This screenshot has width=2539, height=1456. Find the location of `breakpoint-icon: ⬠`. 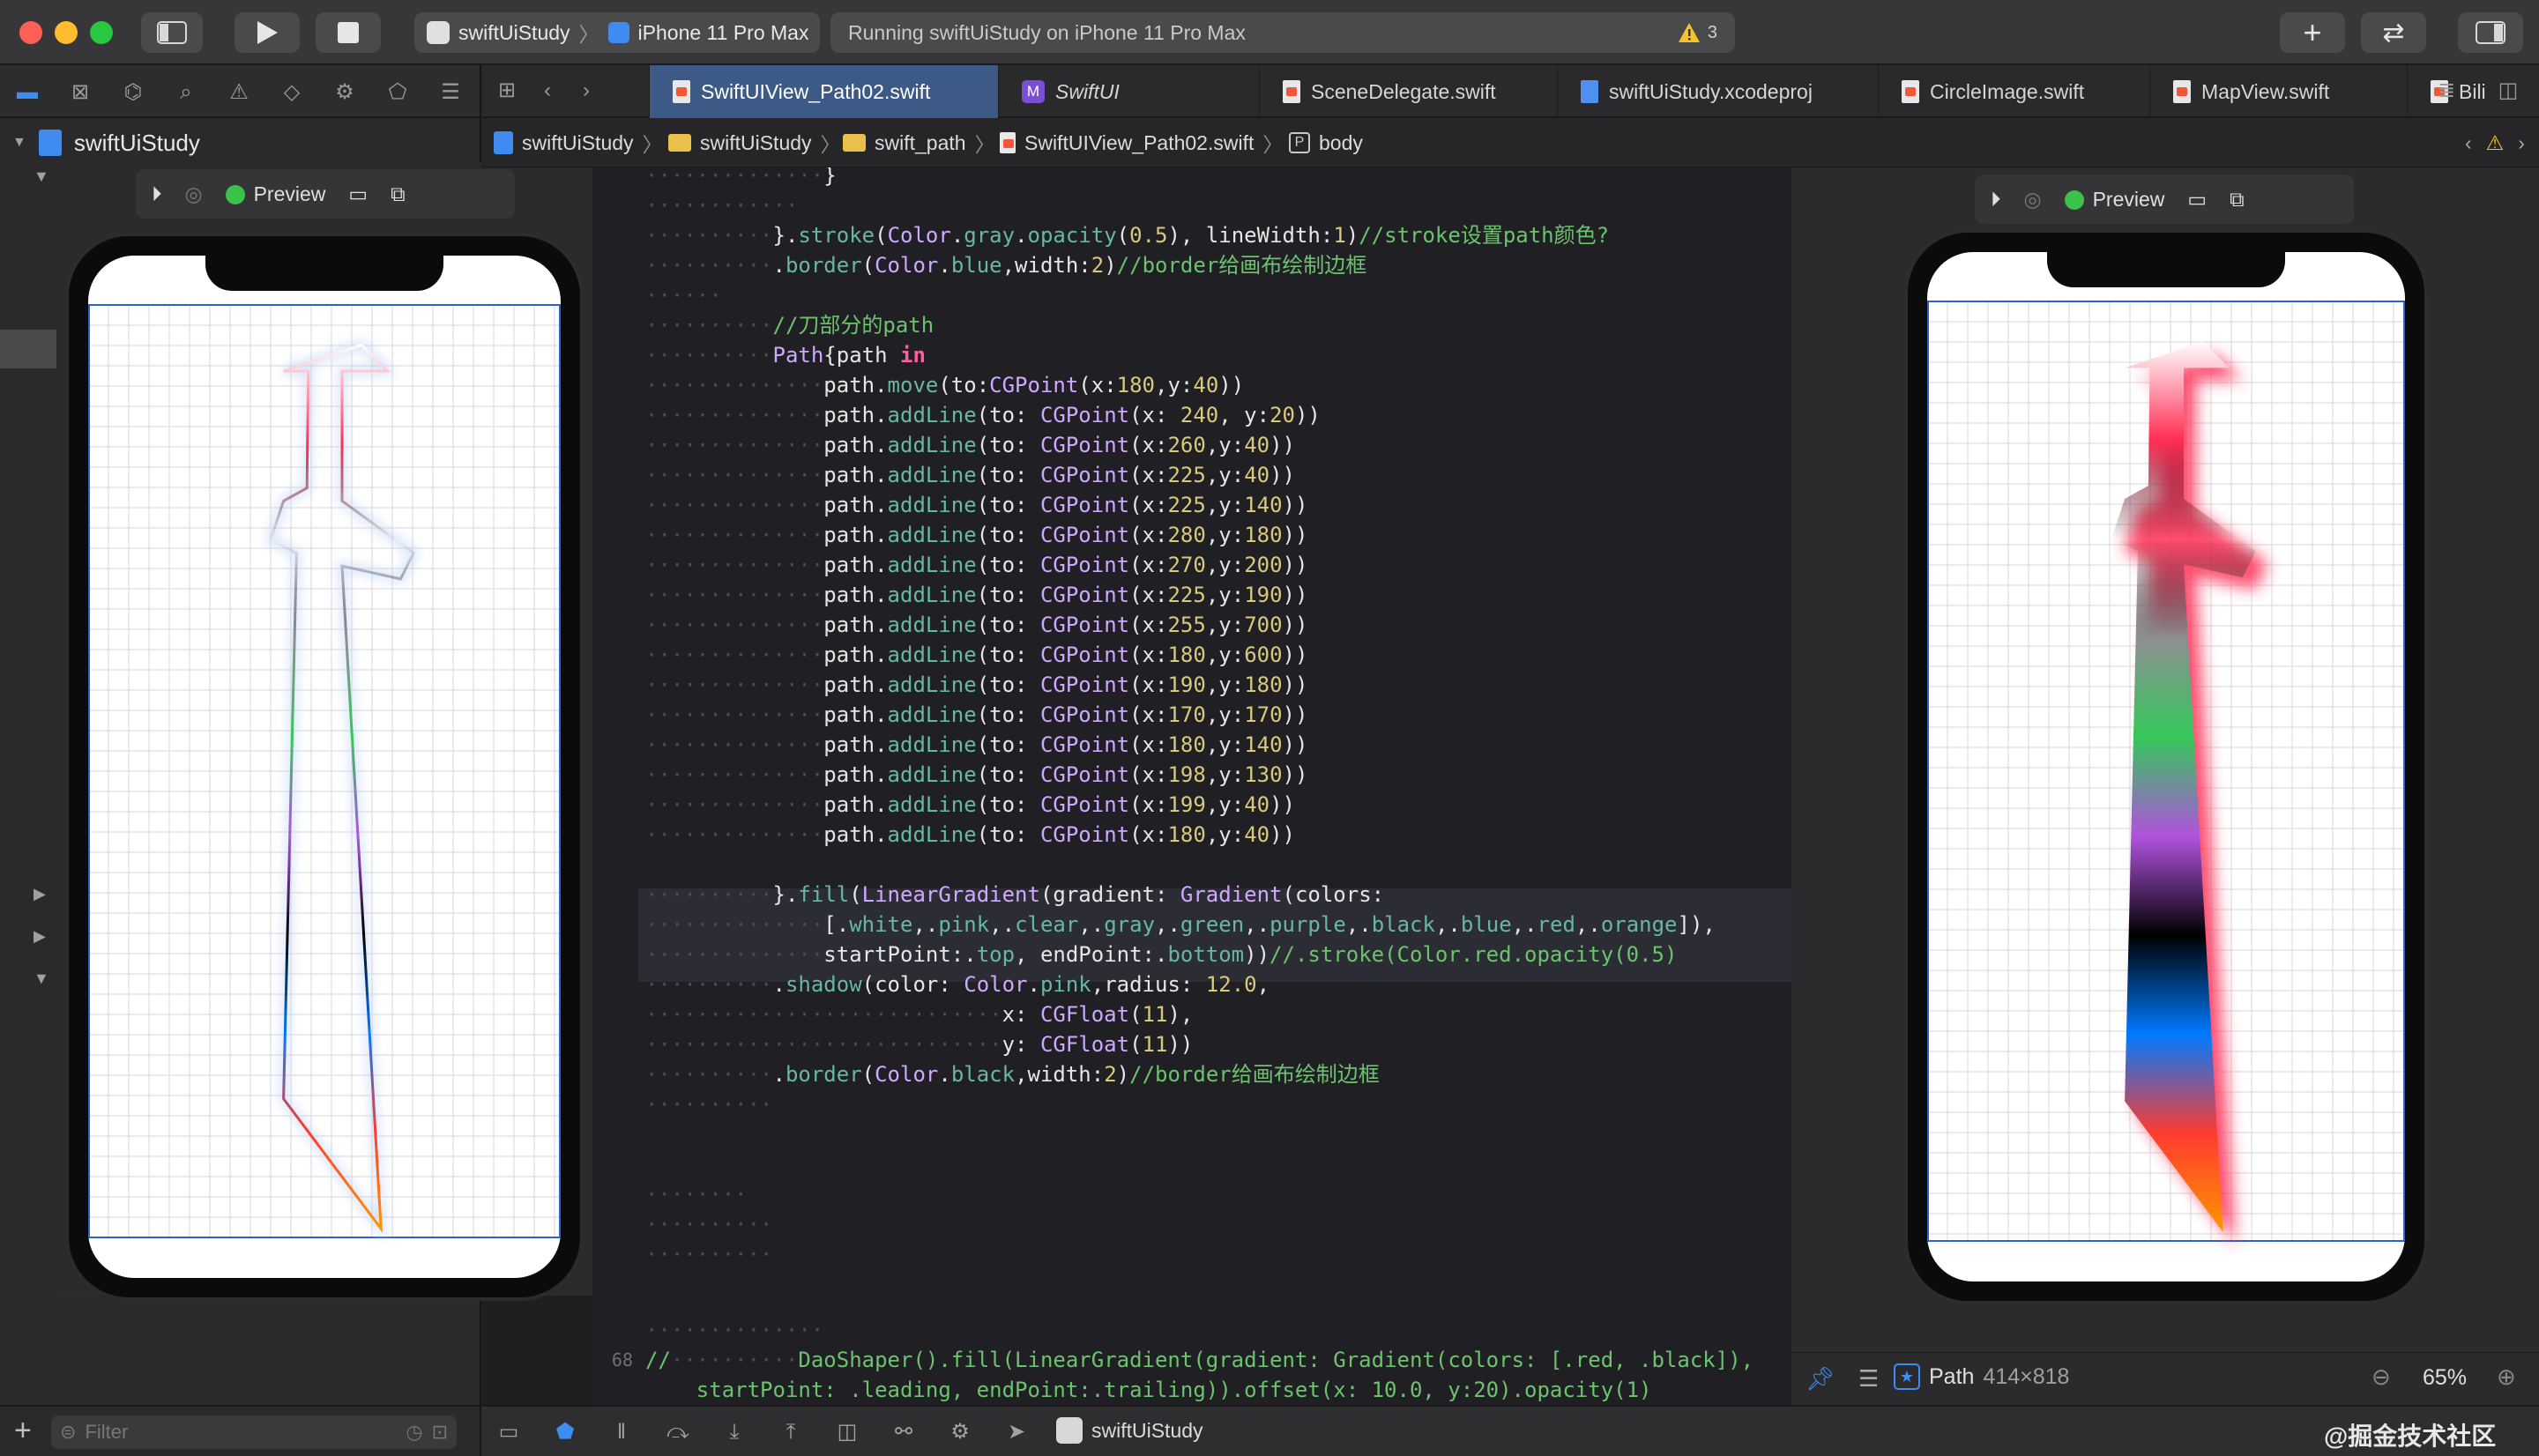

breakpoint-icon: ⬠ is located at coordinates (397, 92).